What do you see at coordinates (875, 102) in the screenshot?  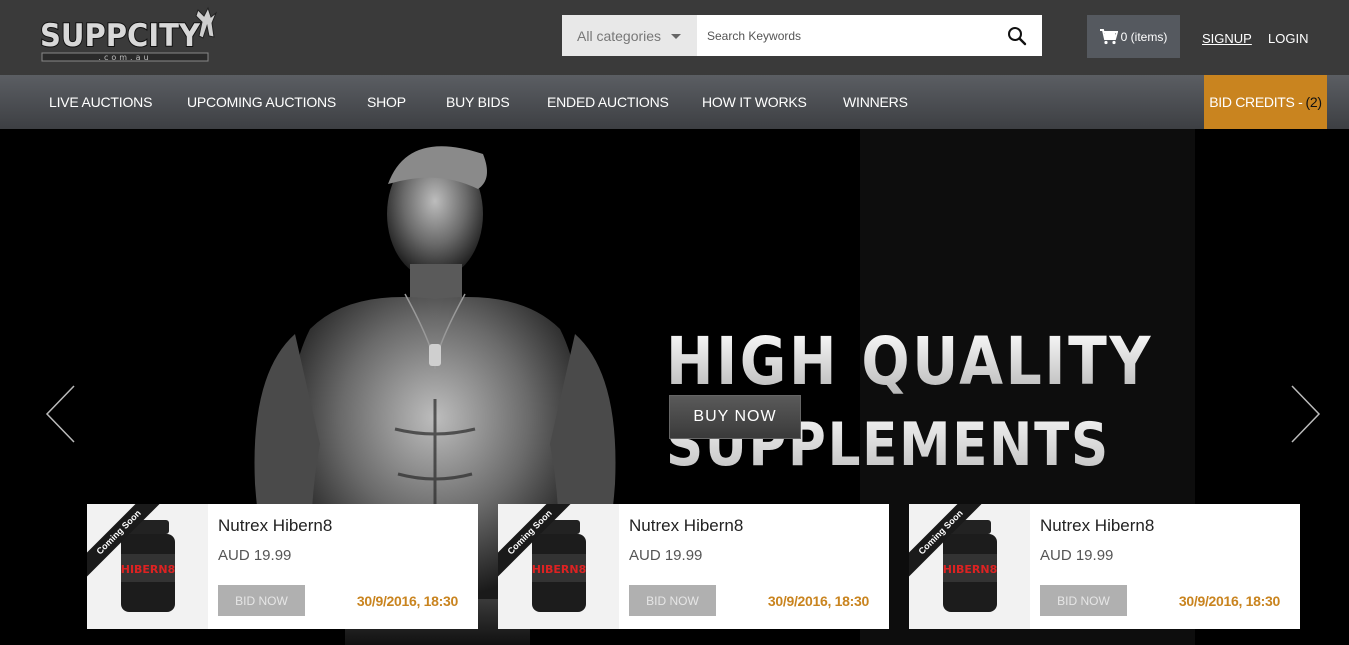 I see `nav-winners: WINNERS` at bounding box center [875, 102].